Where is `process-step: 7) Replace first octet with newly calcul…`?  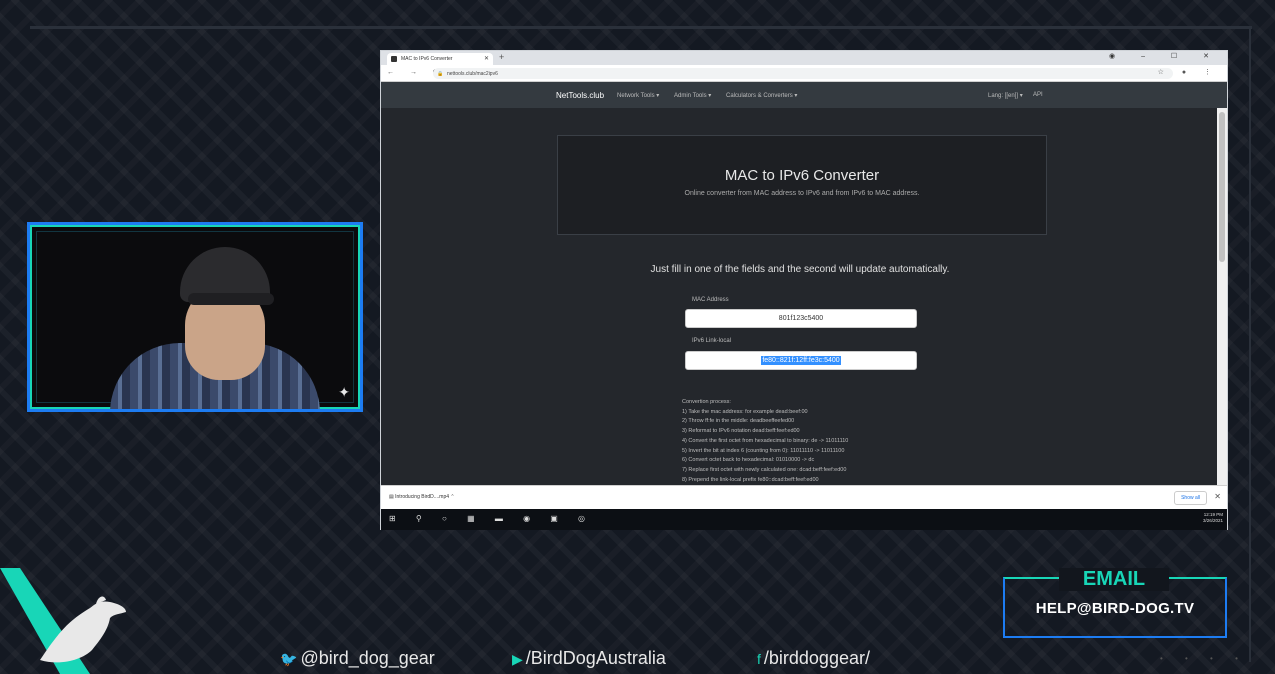 process-step: 7) Replace first octet with newly calcul… is located at coordinates (764, 469).